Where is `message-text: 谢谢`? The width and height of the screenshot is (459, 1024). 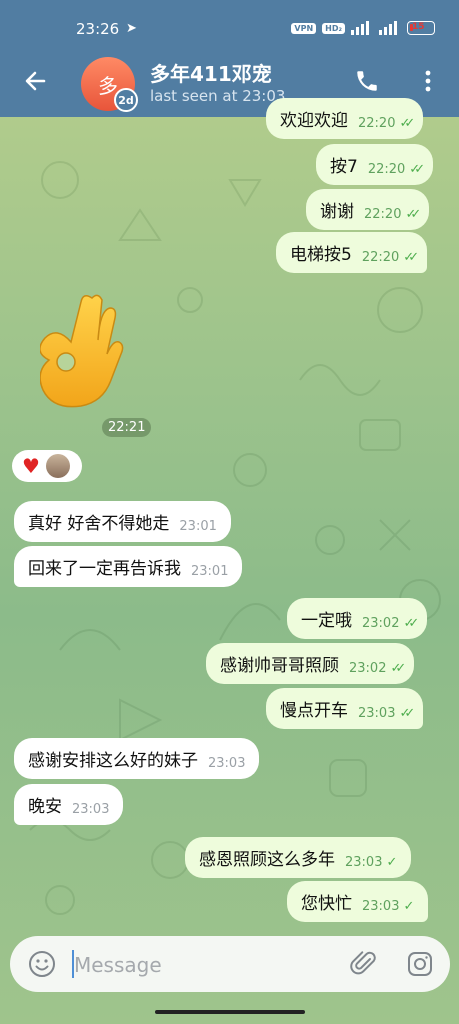
message-text: 谢谢 is located at coordinates (337, 212).